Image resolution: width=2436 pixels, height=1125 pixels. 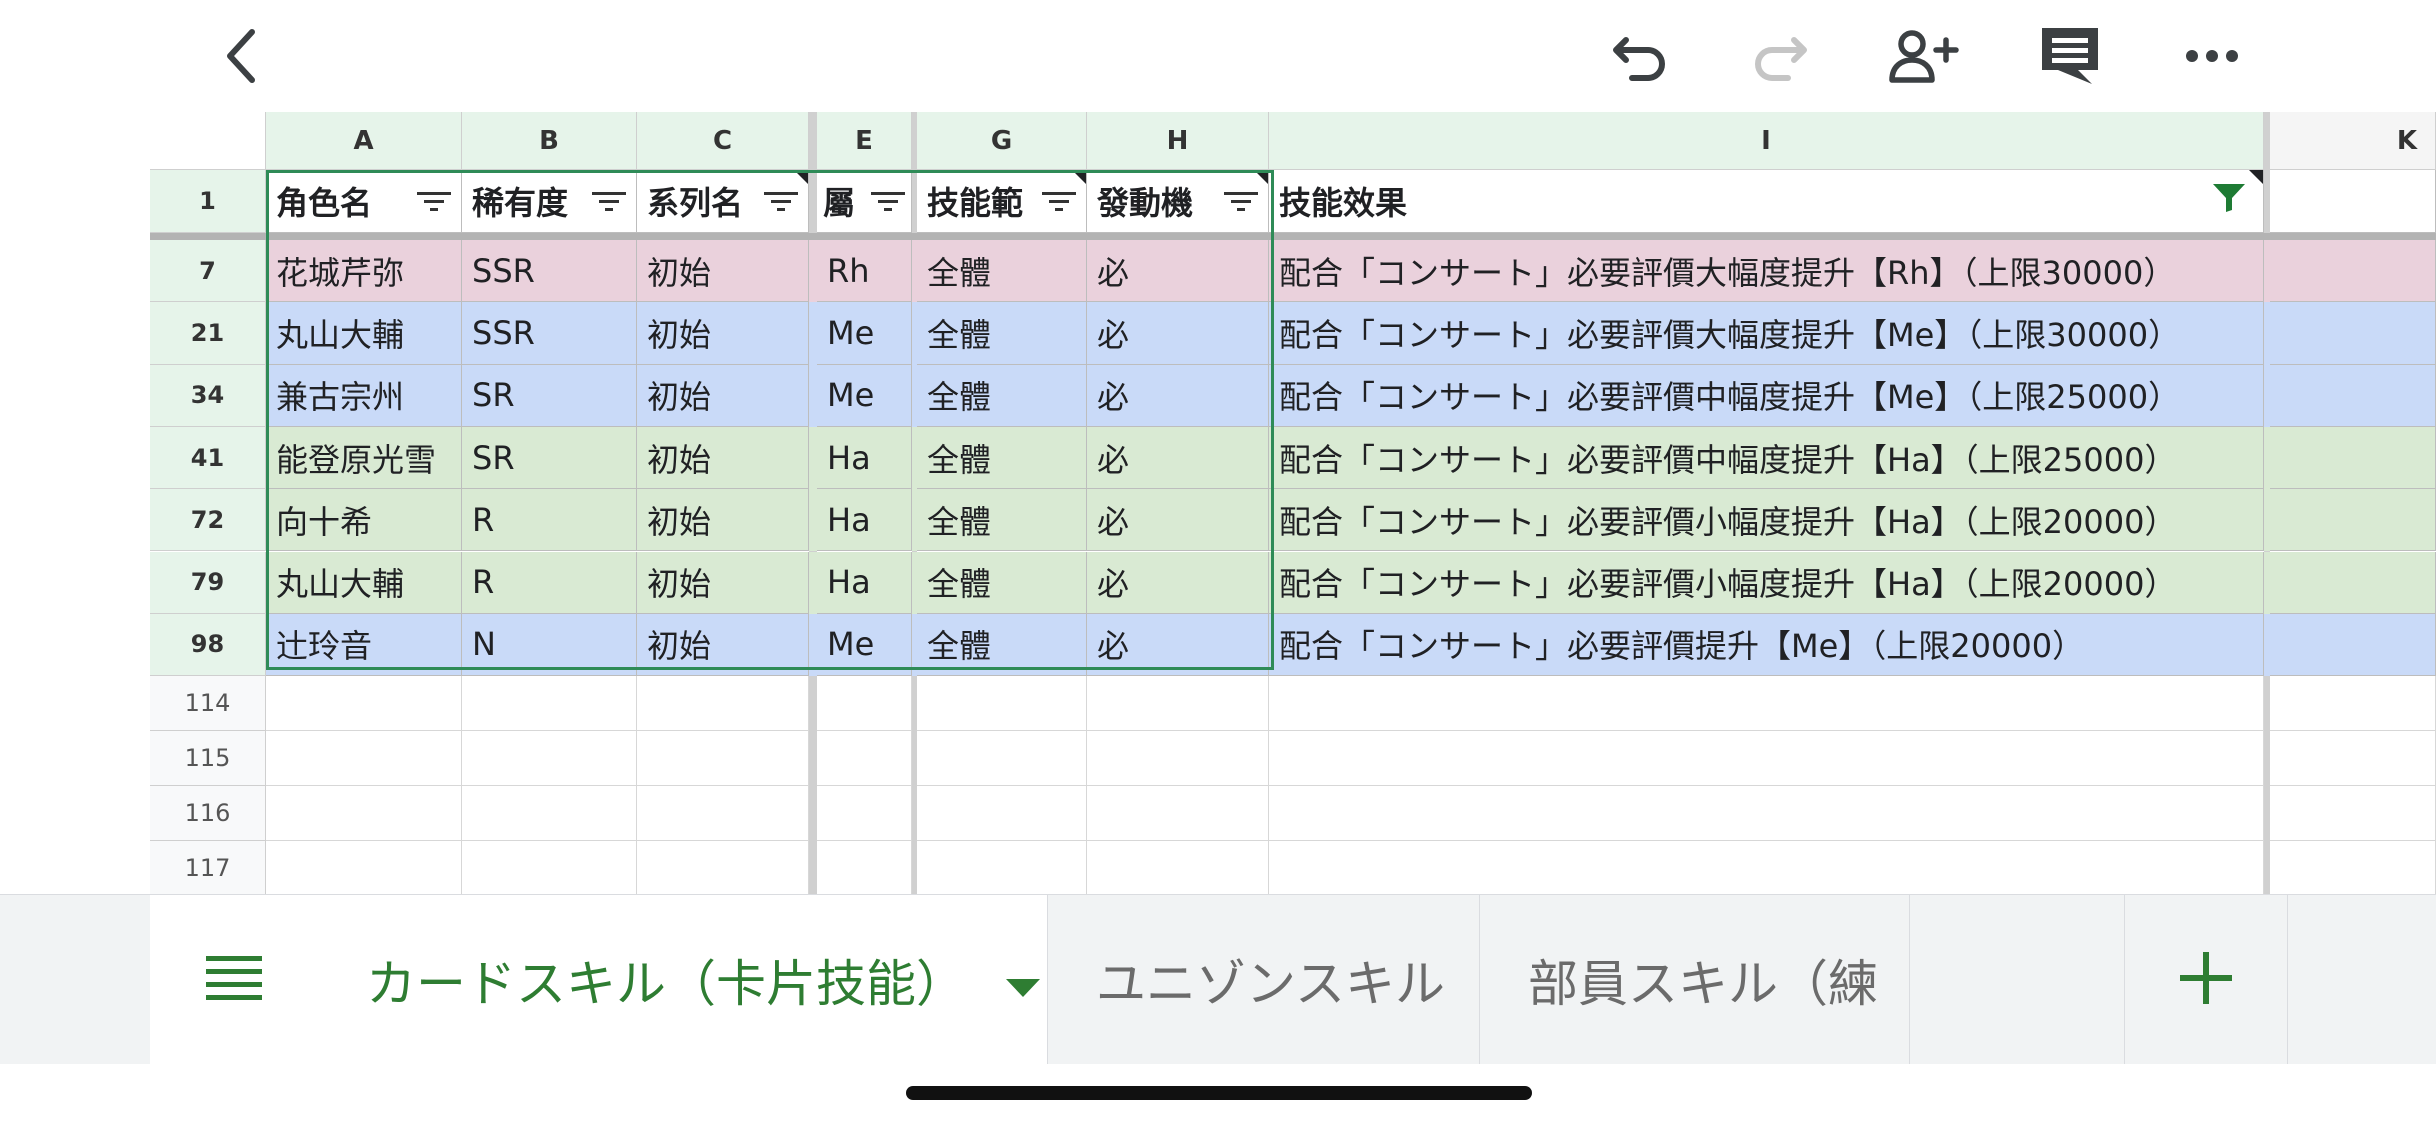 What do you see at coordinates (723, 141) in the screenshot?
I see `column-header-c: C` at bounding box center [723, 141].